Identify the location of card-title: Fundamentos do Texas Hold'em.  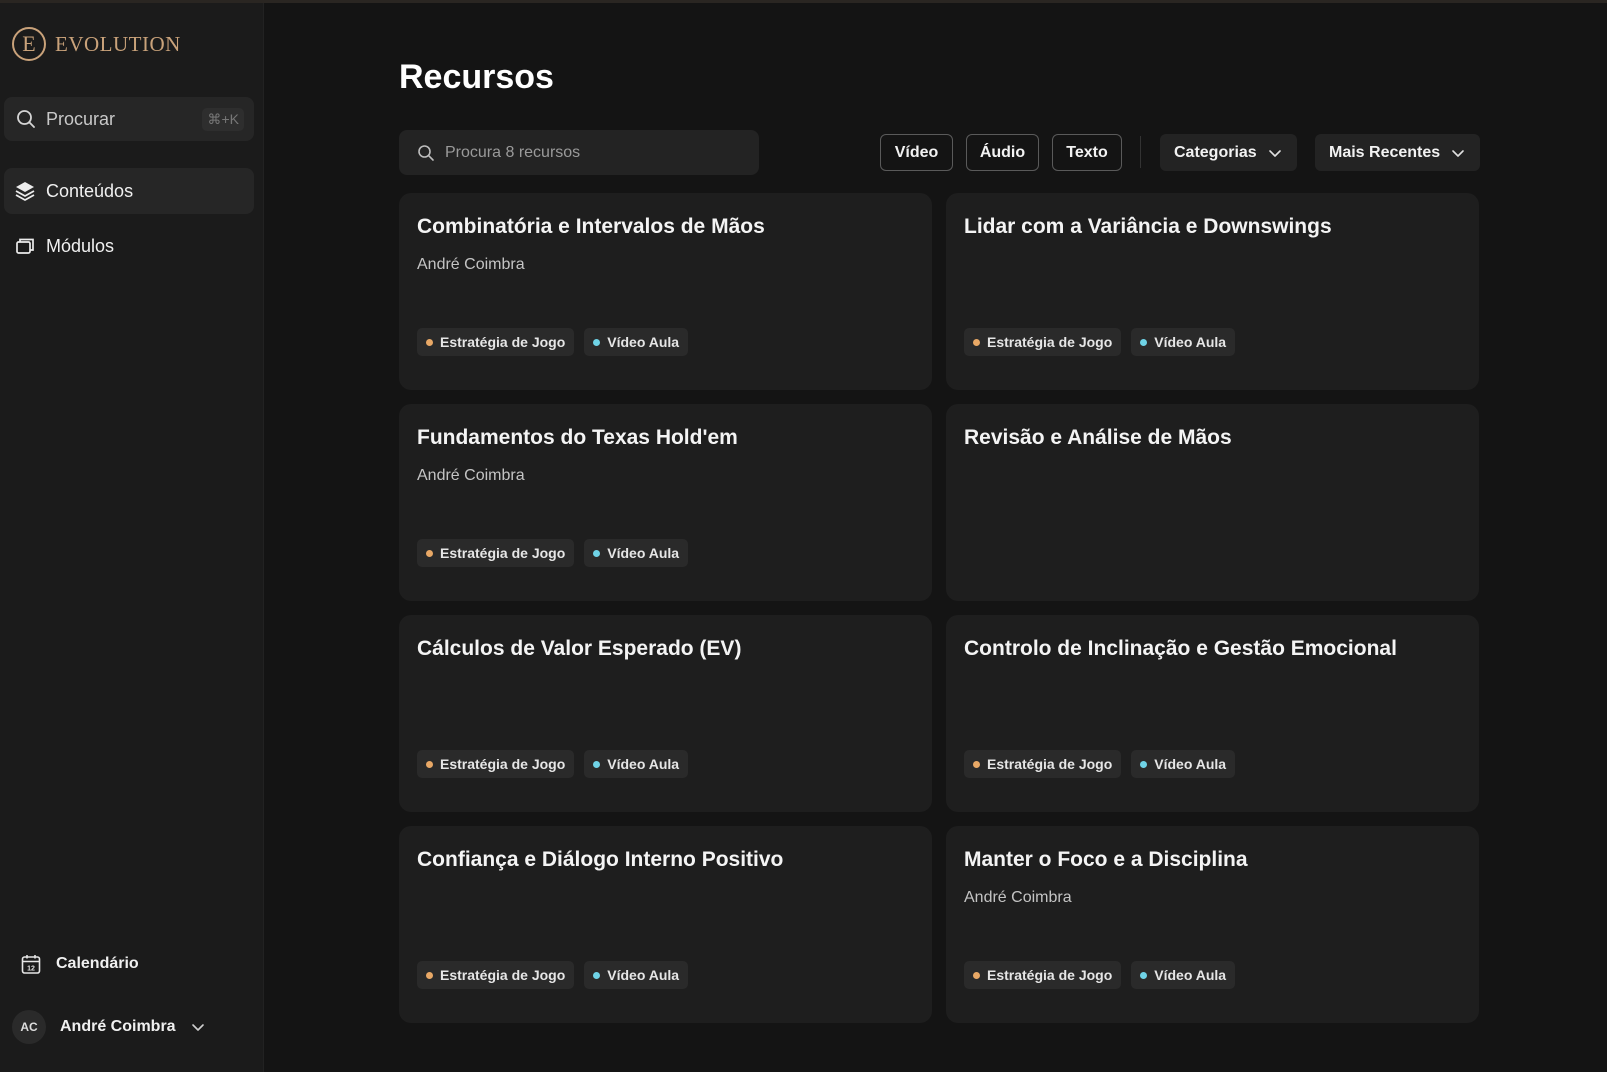
(577, 437).